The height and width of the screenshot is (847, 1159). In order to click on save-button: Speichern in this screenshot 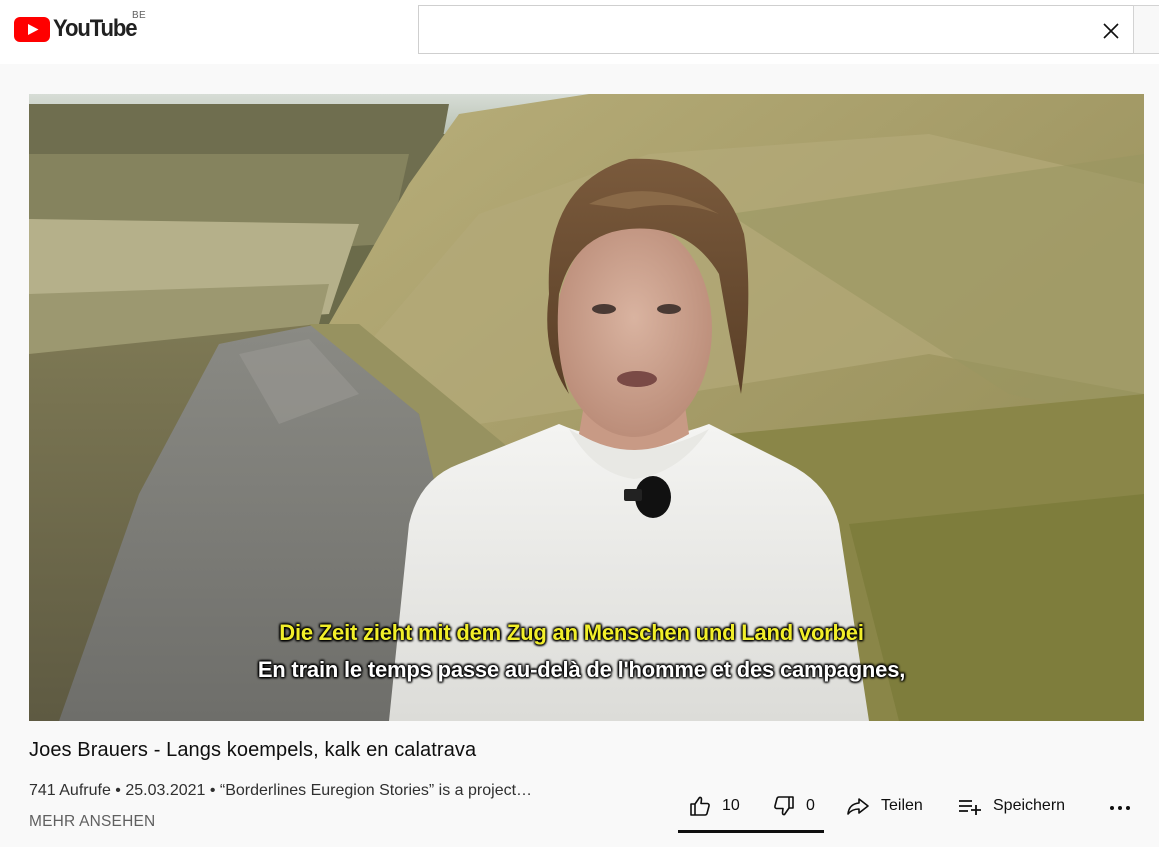, I will do `click(1011, 806)`.